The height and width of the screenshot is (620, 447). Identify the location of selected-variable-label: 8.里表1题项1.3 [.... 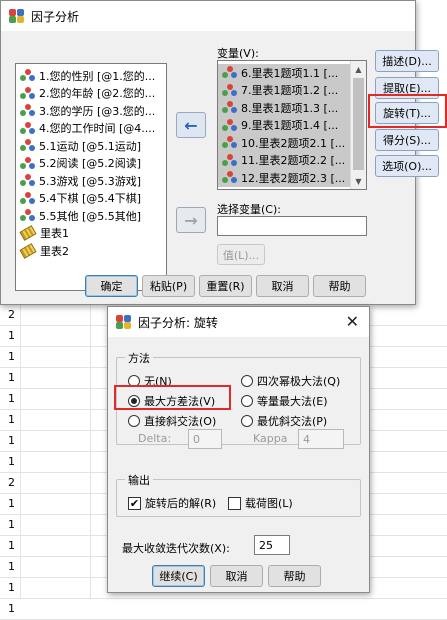
(290, 108).